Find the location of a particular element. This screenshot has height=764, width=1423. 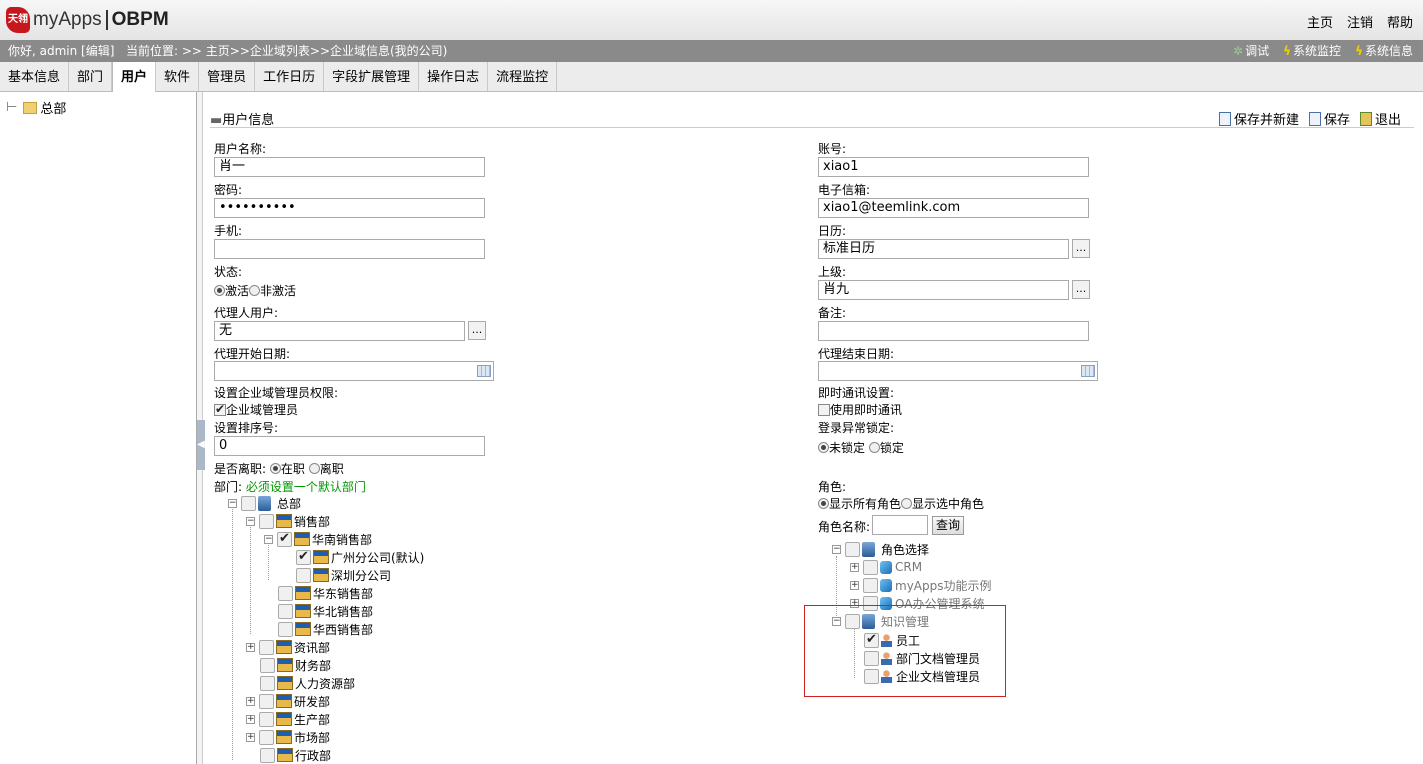

debug-link: ✲ 调试 is located at coordinates (1251, 51).